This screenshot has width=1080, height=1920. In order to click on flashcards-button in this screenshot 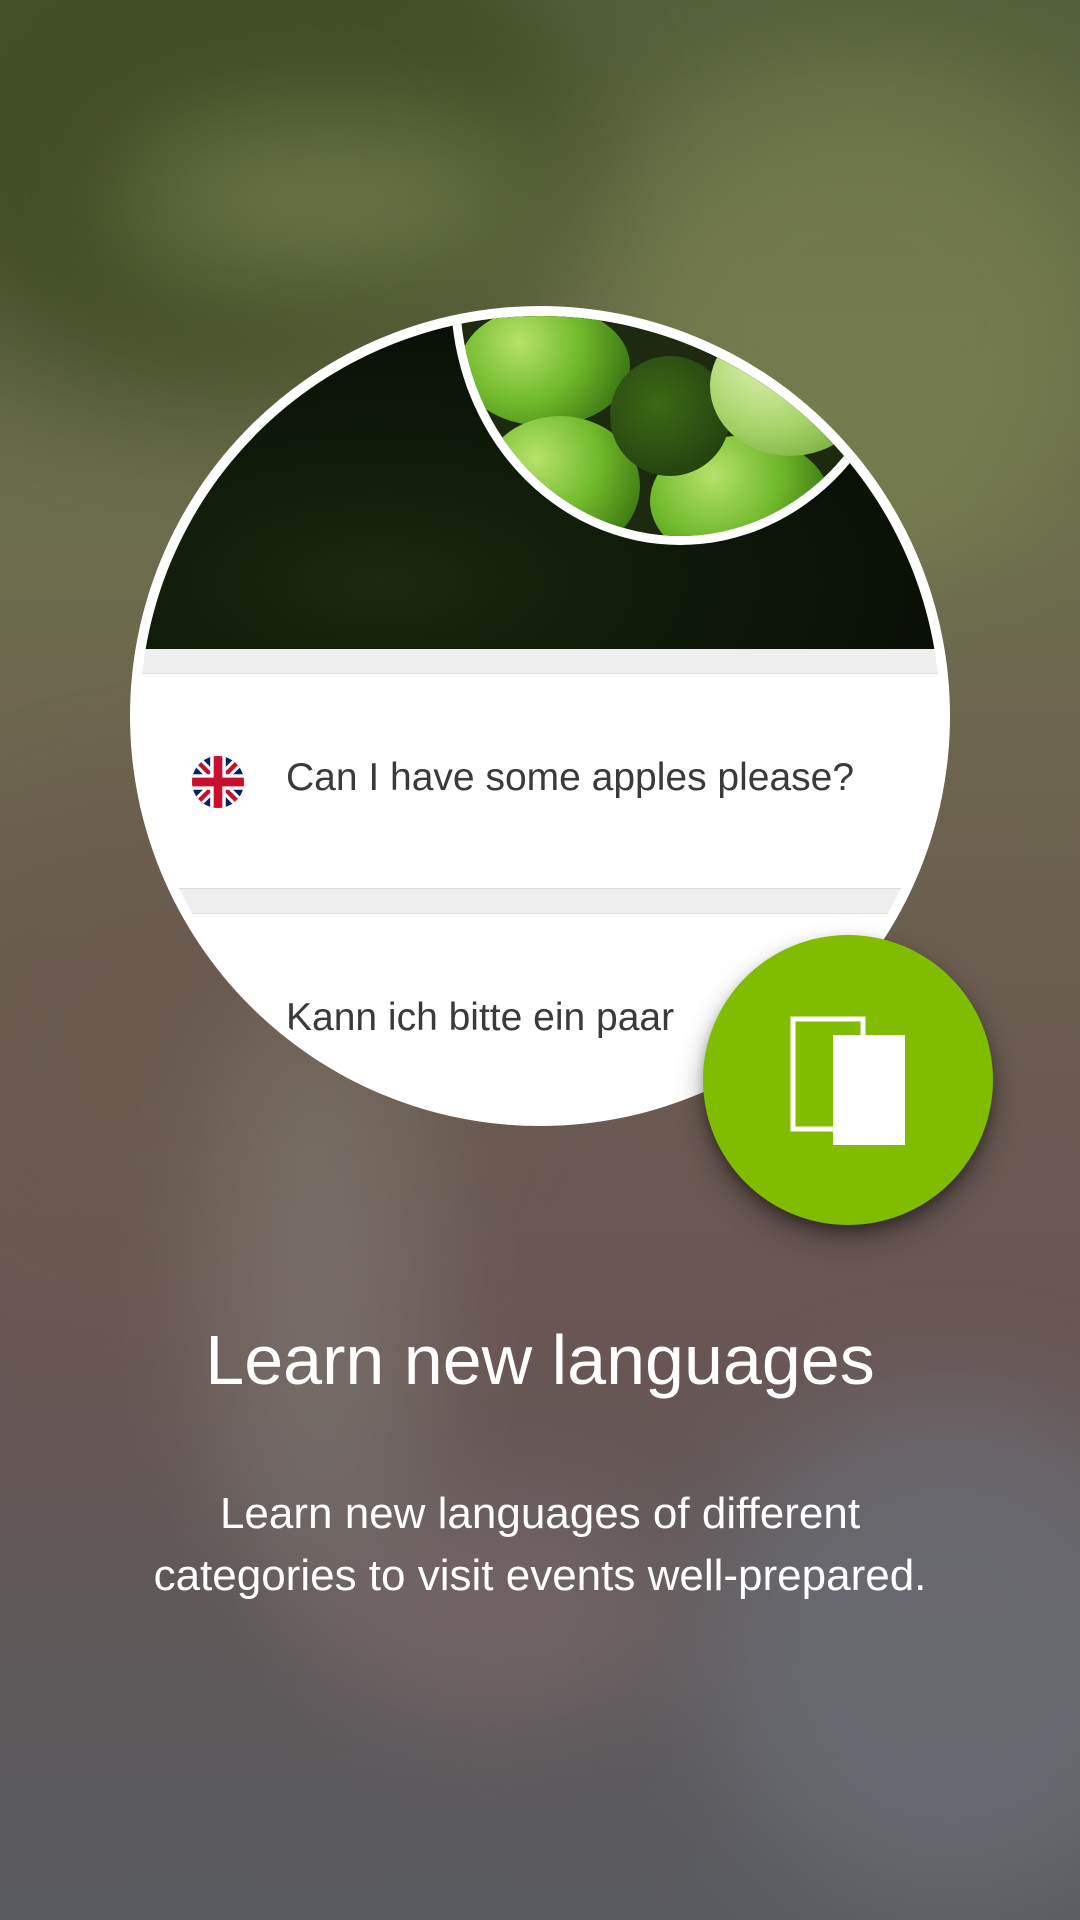, I will do `click(848, 1080)`.